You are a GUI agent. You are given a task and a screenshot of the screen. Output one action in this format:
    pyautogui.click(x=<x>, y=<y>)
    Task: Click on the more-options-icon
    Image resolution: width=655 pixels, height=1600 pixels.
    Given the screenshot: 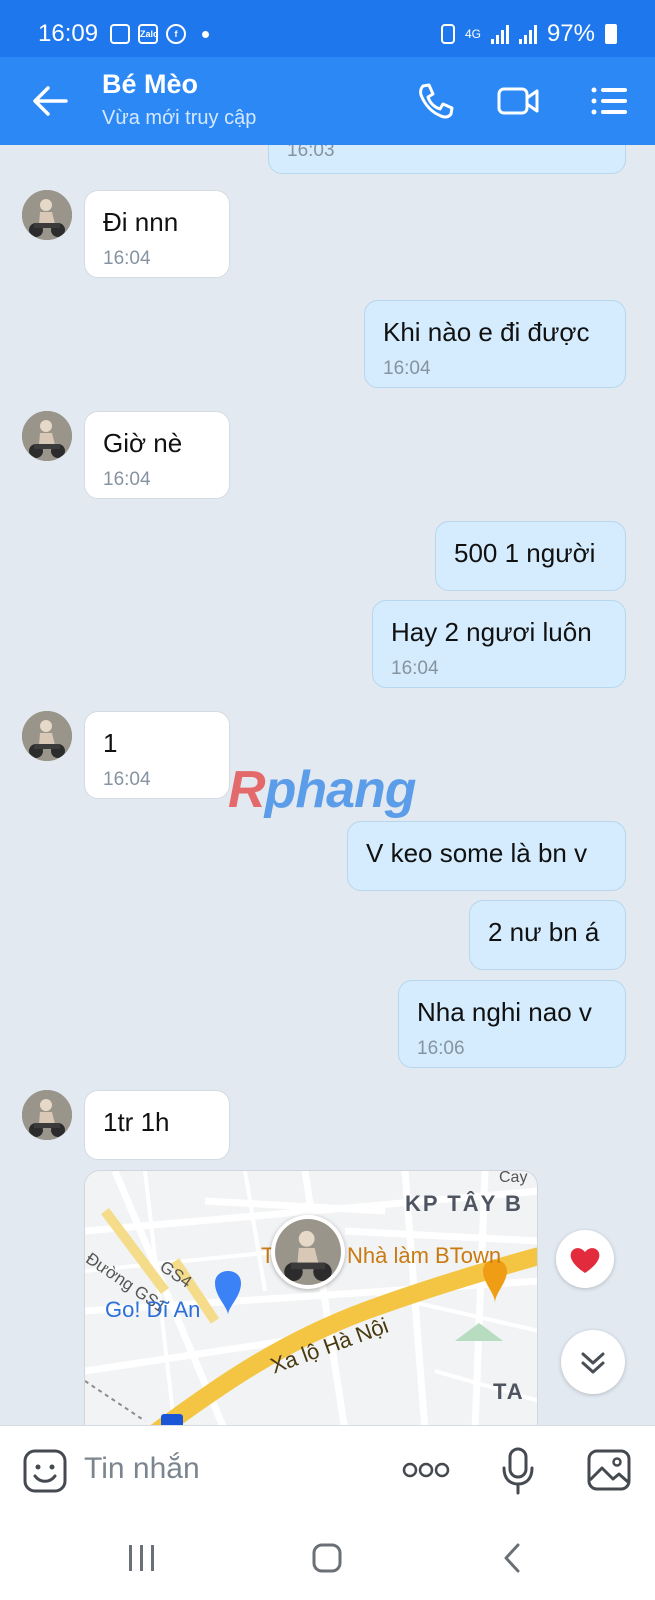 What is the action you would take?
    pyautogui.click(x=426, y=1470)
    